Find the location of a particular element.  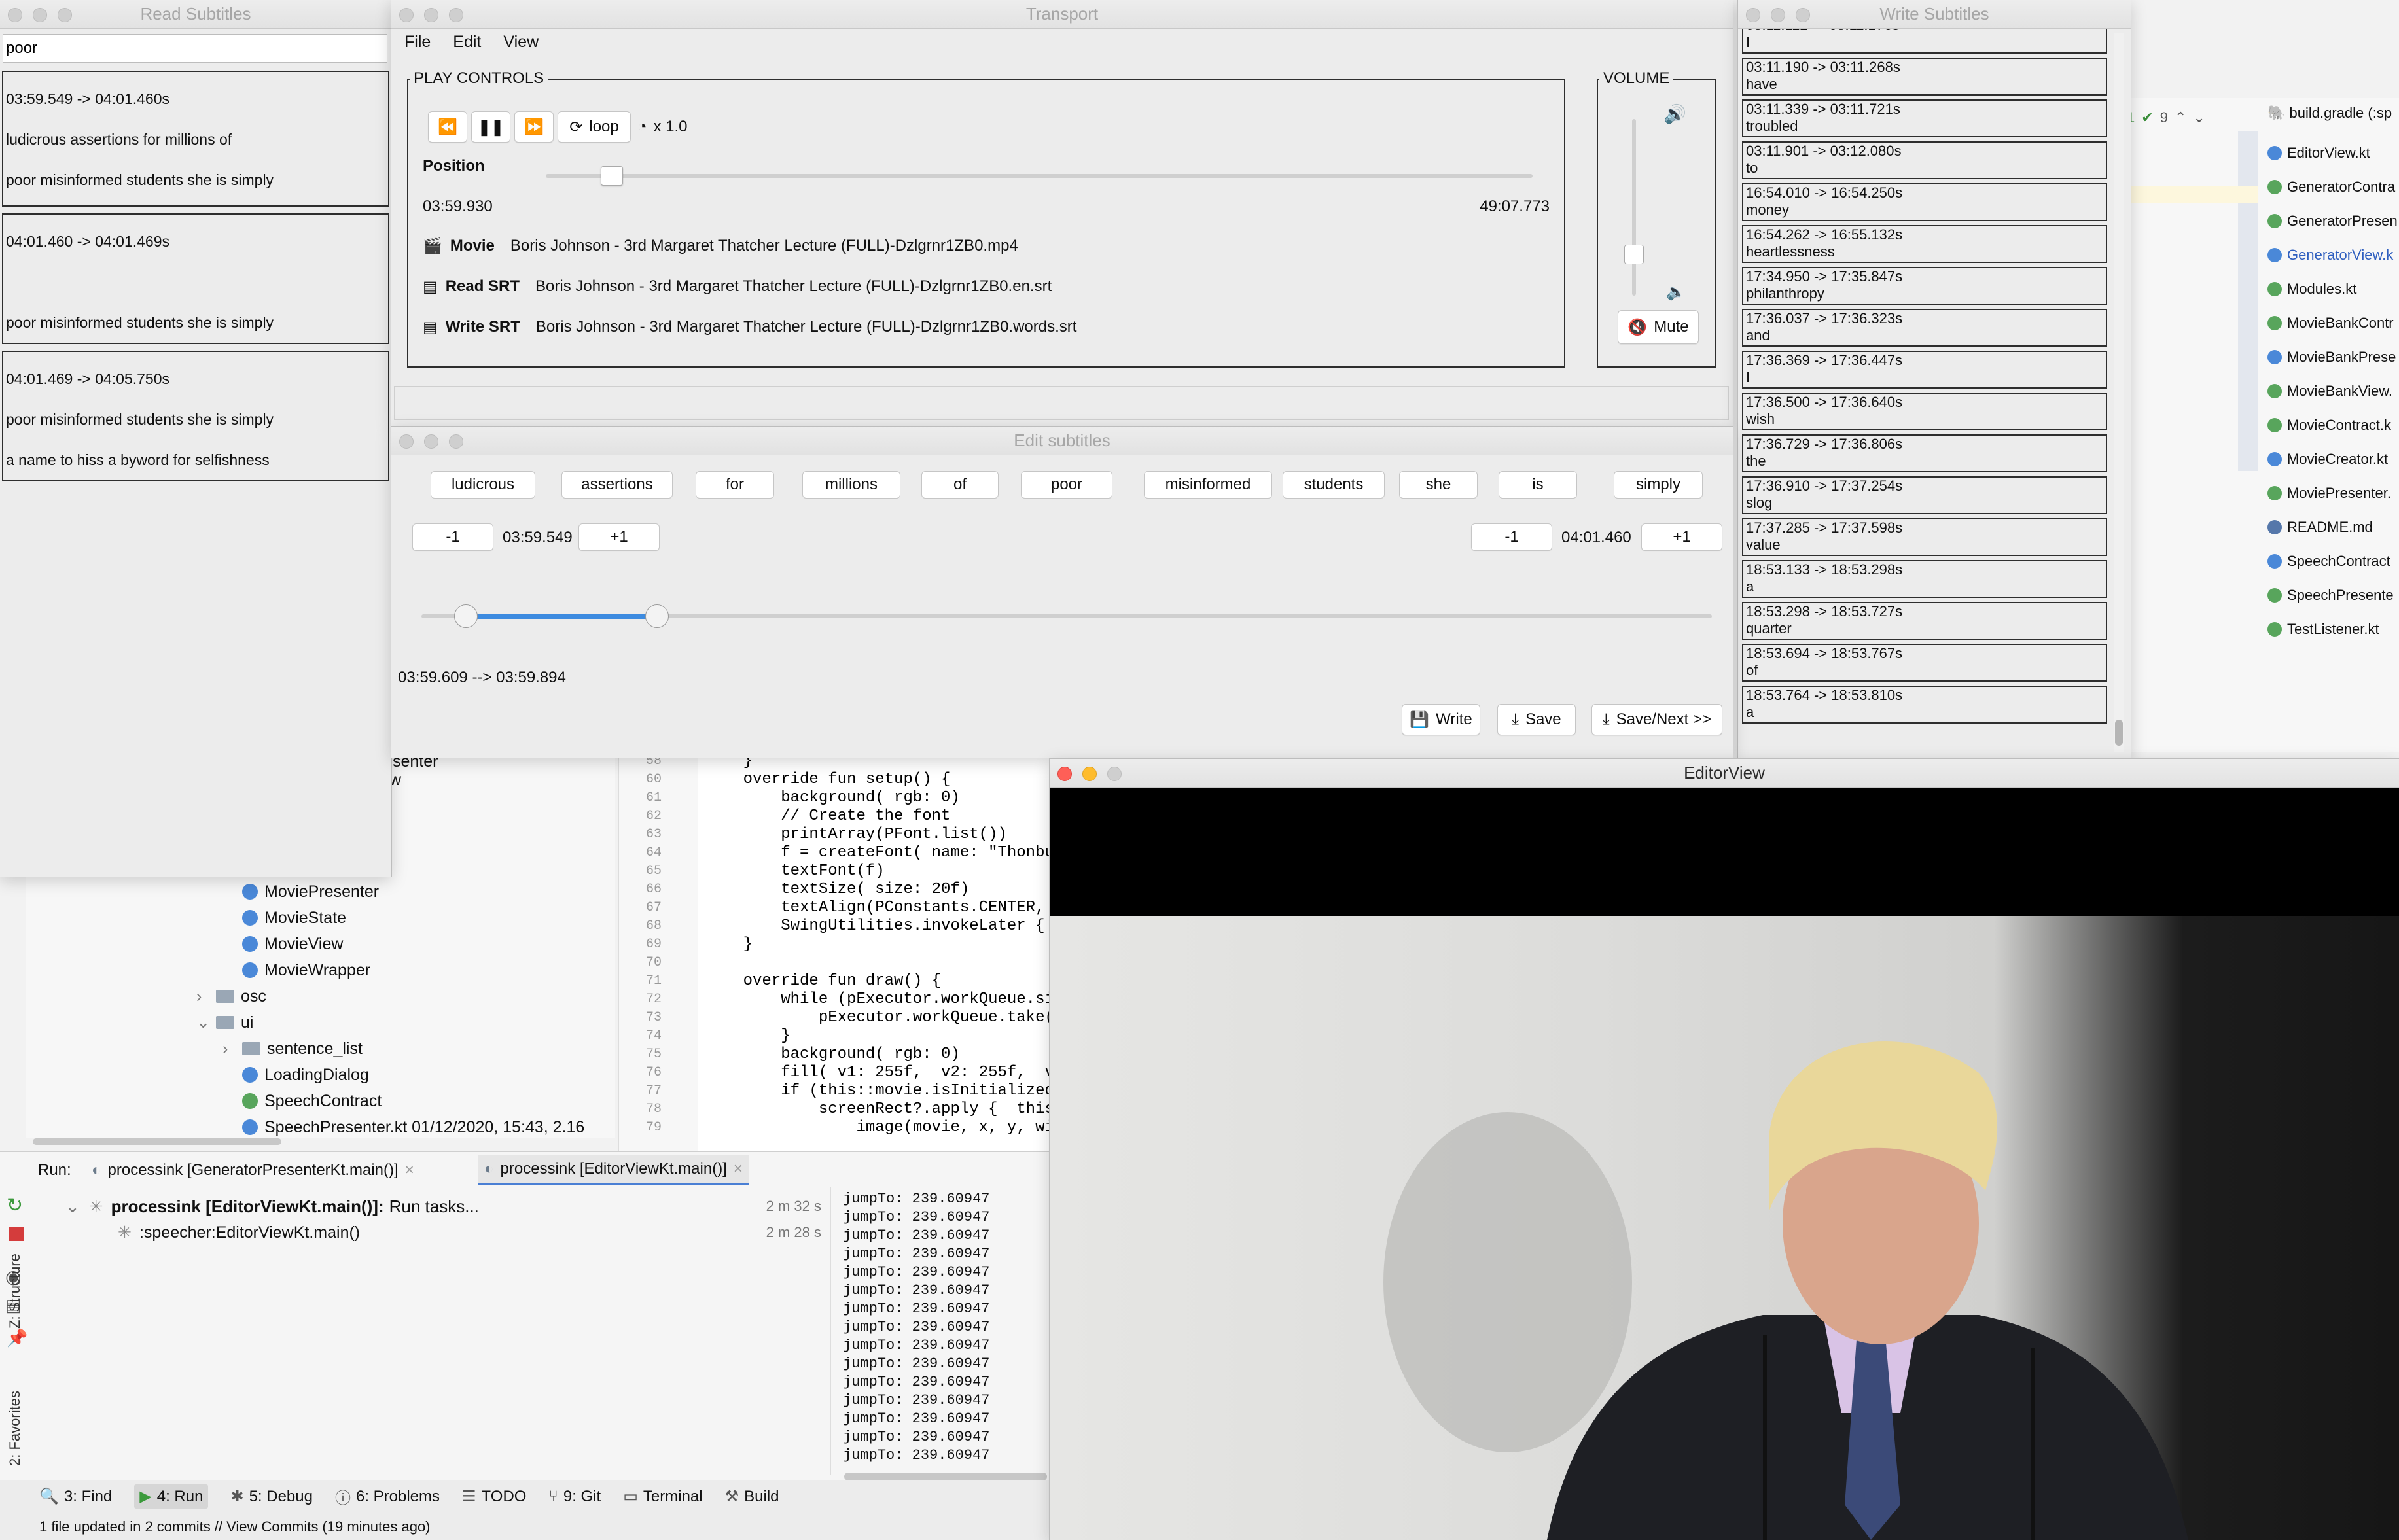

project-file-item: MovieContract.k is located at coordinates (2332, 425).